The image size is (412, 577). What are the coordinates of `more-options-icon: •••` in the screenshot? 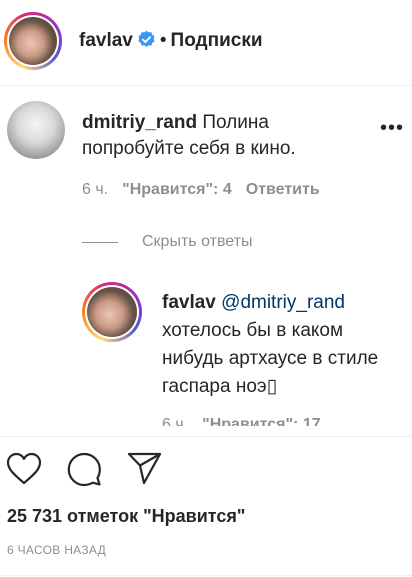 It's located at (393, 128).